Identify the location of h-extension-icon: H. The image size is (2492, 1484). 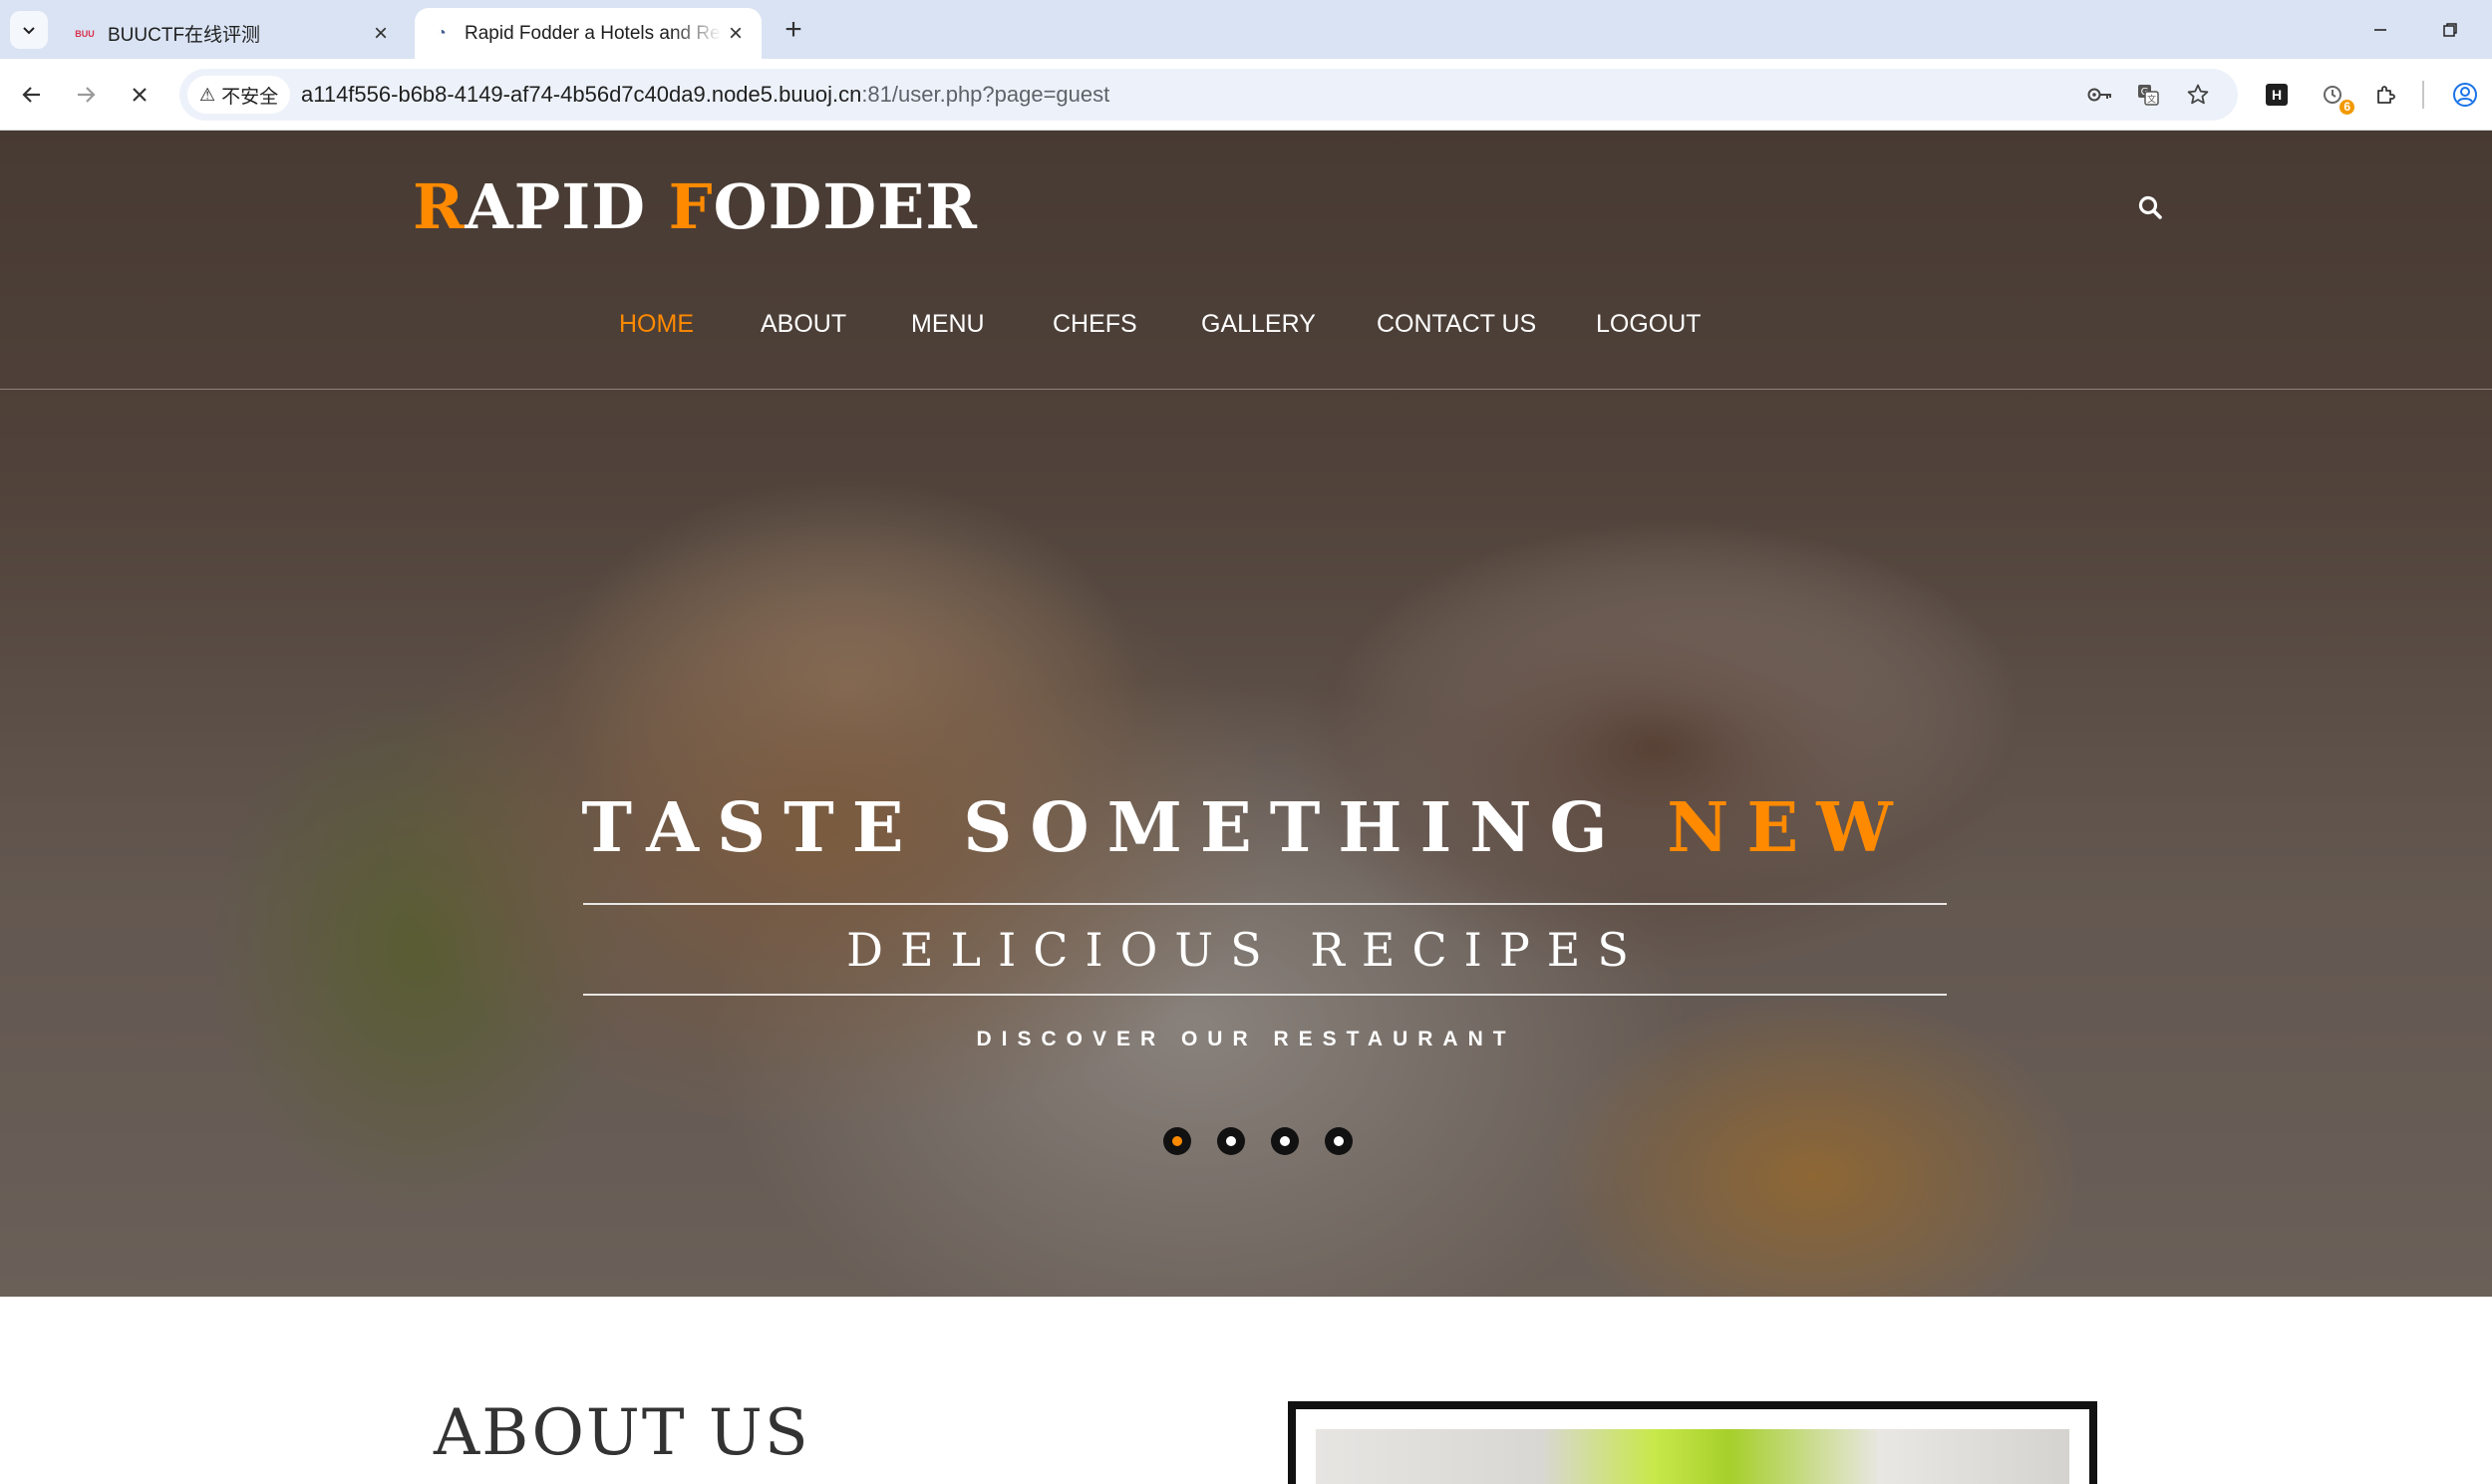
(2277, 95).